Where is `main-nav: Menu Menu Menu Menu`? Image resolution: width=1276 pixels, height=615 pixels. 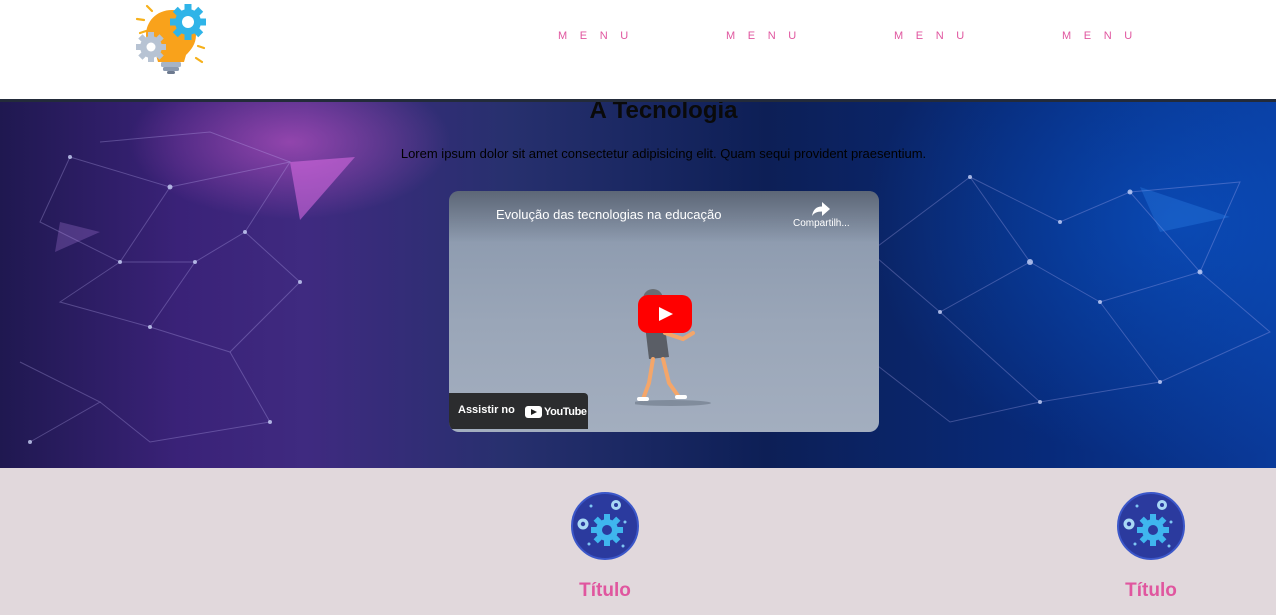
main-nav: Menu Menu Menu Menu is located at coordinates (638, 37).